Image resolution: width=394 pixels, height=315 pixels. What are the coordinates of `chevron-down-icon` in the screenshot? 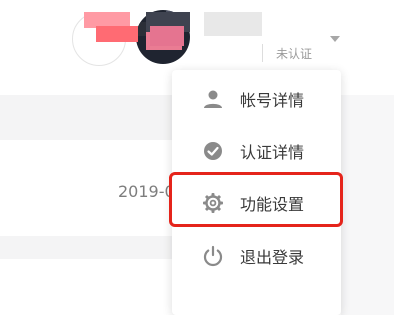 It's located at (335, 39).